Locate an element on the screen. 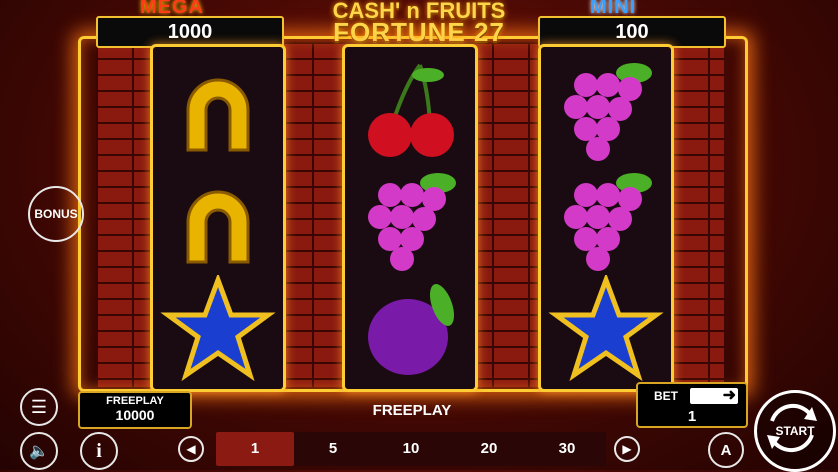 The width and height of the screenshot is (838, 472). arrow-right-icon: ➜ is located at coordinates (729, 395).